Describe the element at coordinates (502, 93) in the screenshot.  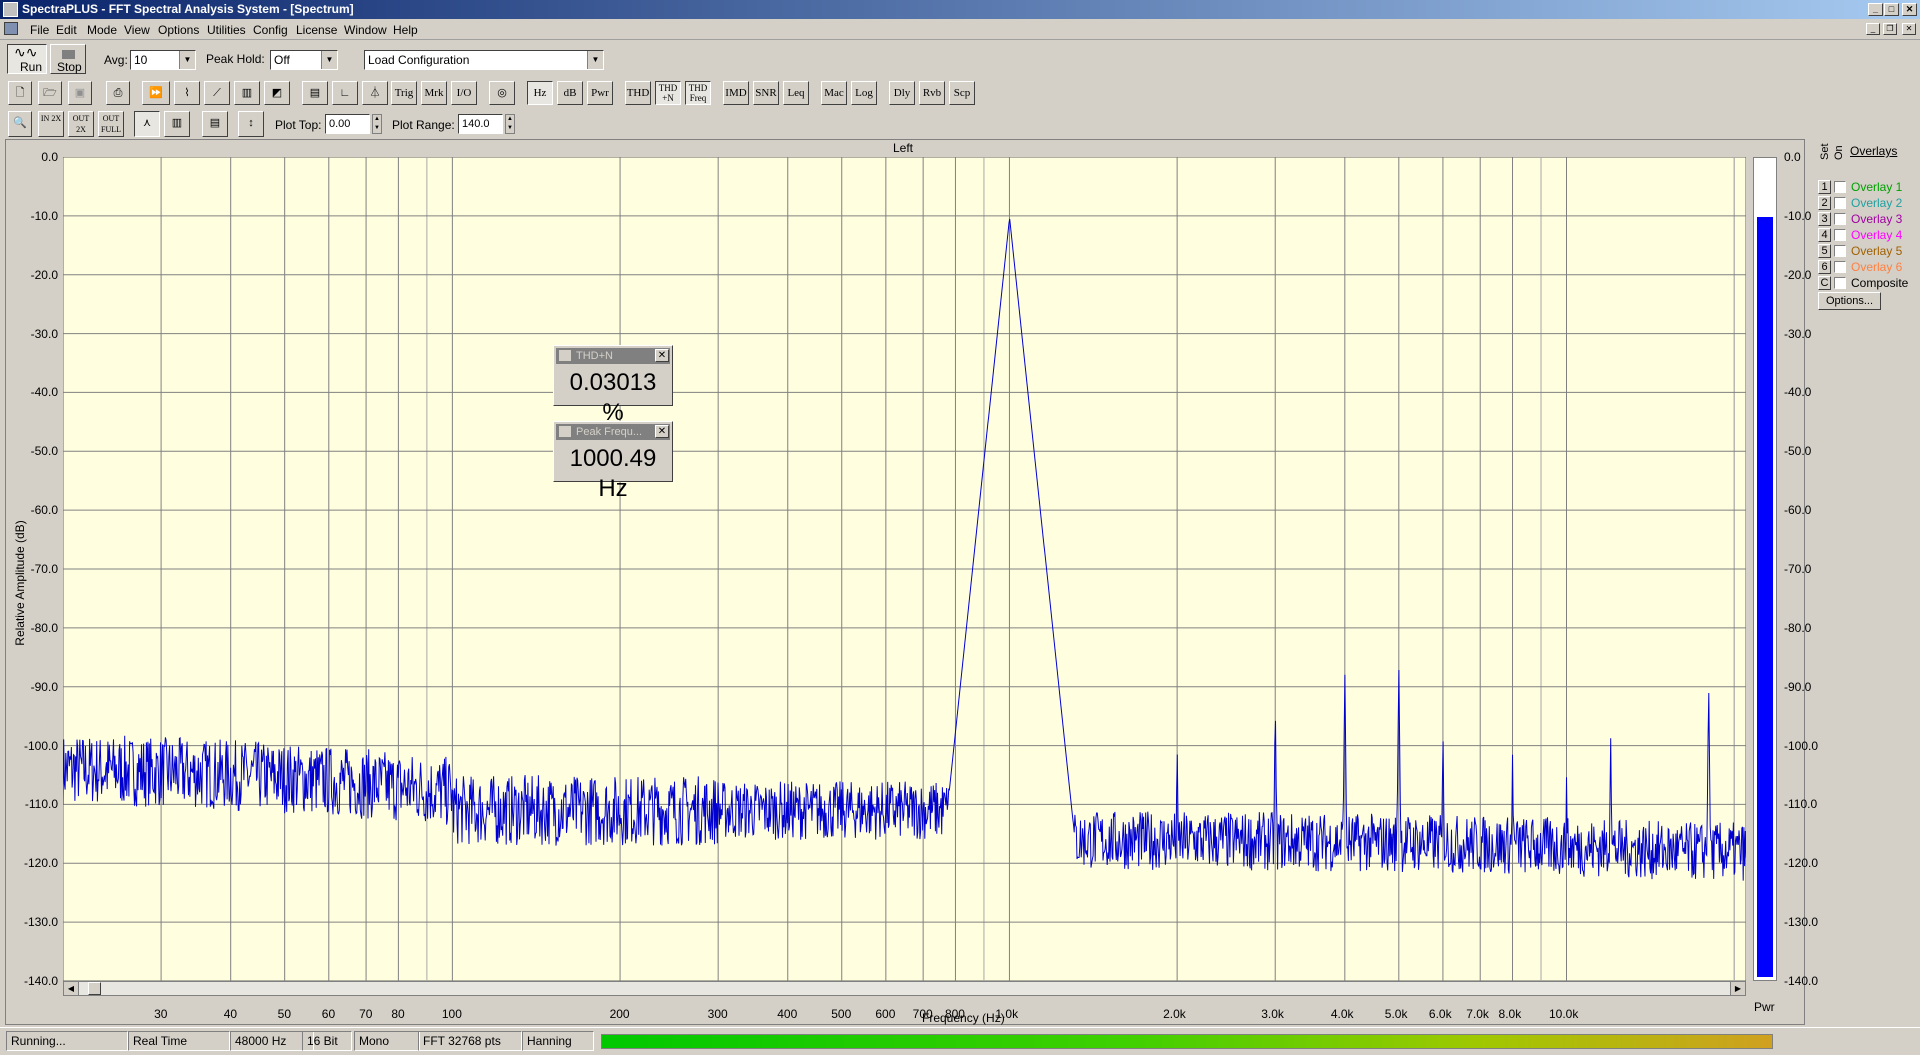
I see `generator-button: ◎` at that location.